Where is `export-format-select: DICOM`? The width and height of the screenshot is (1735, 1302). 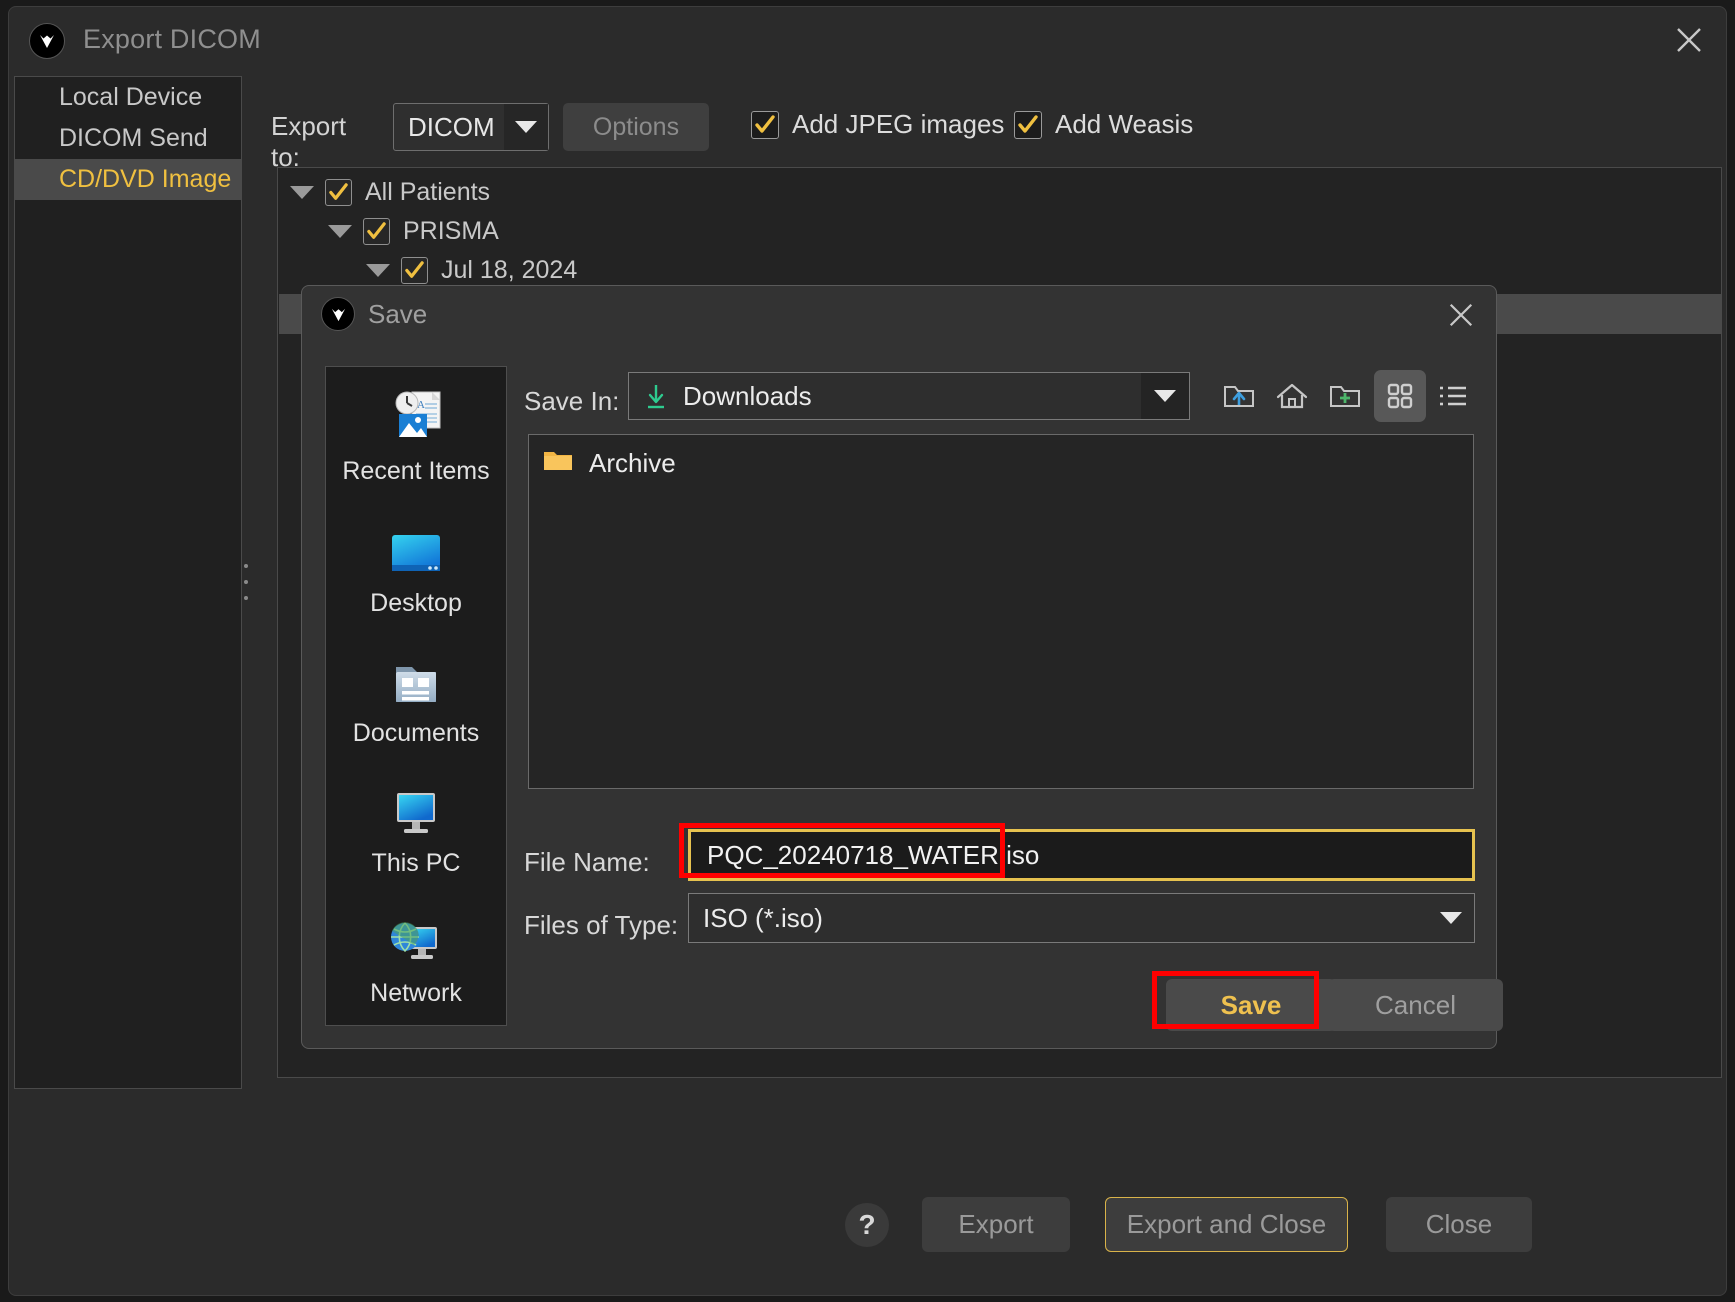
export-format-select: DICOM is located at coordinates (471, 127).